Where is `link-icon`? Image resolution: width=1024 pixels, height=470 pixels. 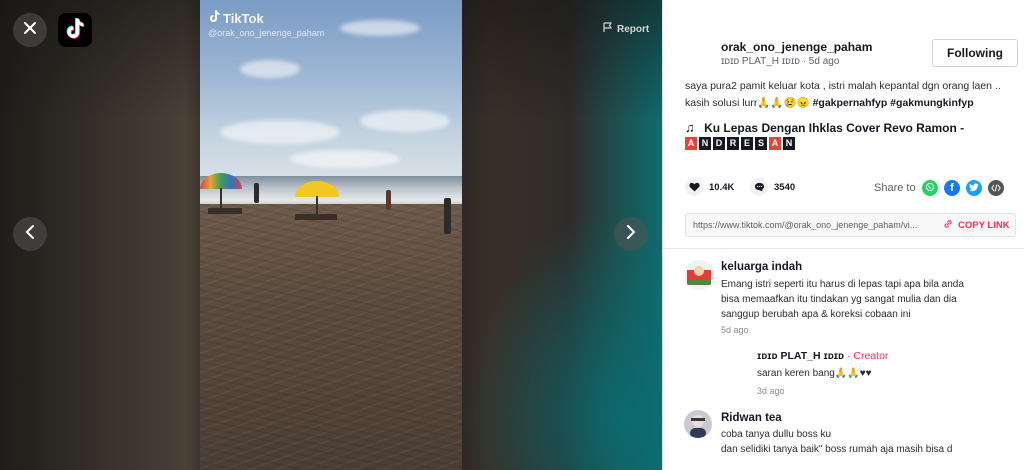 link-icon is located at coordinates (948, 225).